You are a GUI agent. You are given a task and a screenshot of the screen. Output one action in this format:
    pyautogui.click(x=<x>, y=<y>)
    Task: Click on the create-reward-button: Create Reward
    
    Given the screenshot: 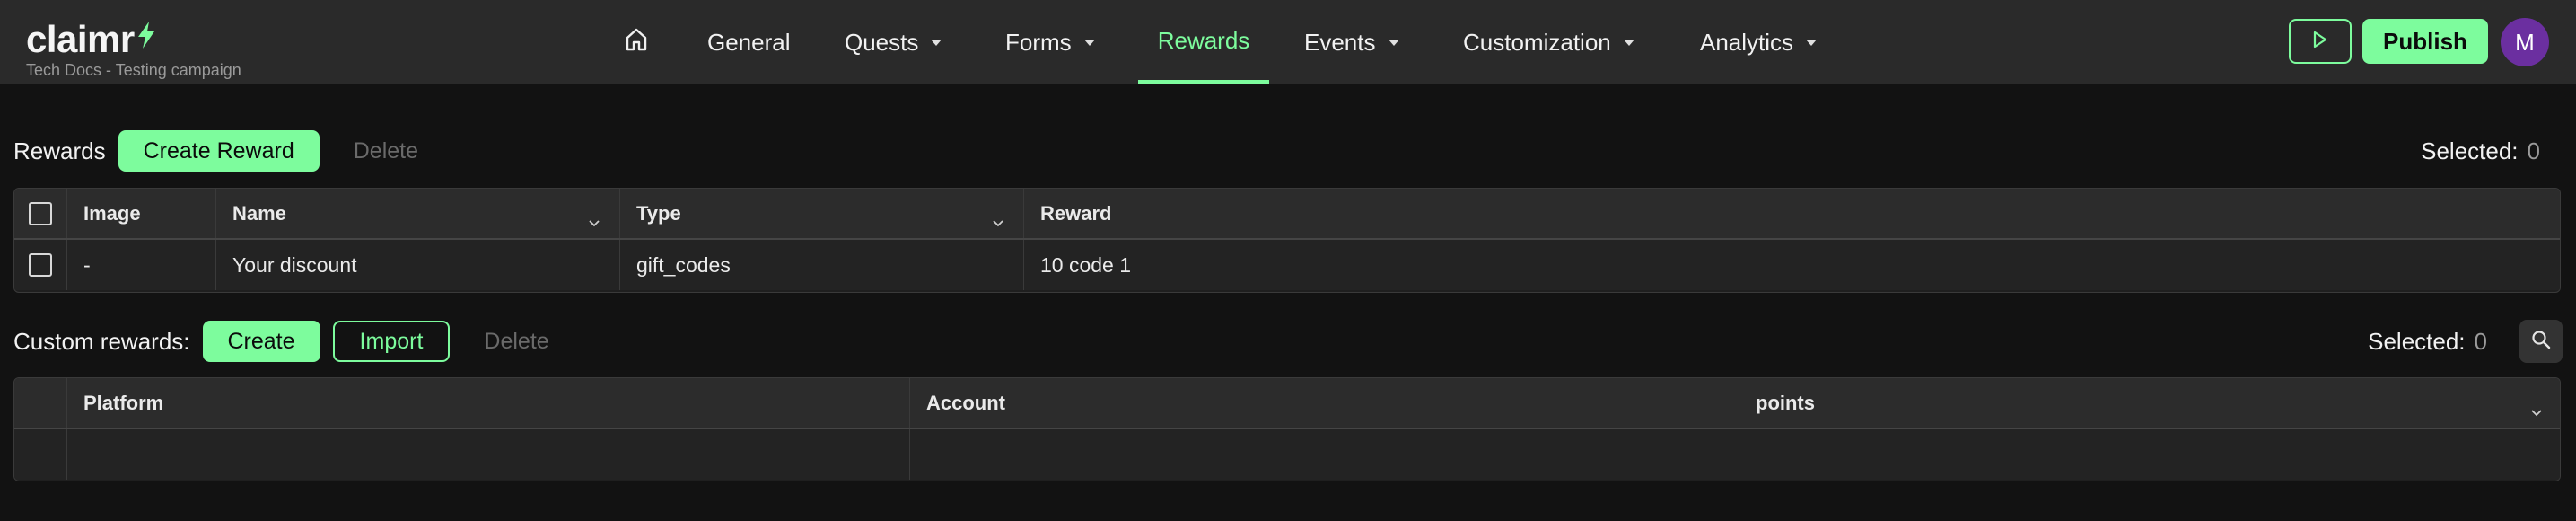 What is the action you would take?
    pyautogui.click(x=219, y=151)
    